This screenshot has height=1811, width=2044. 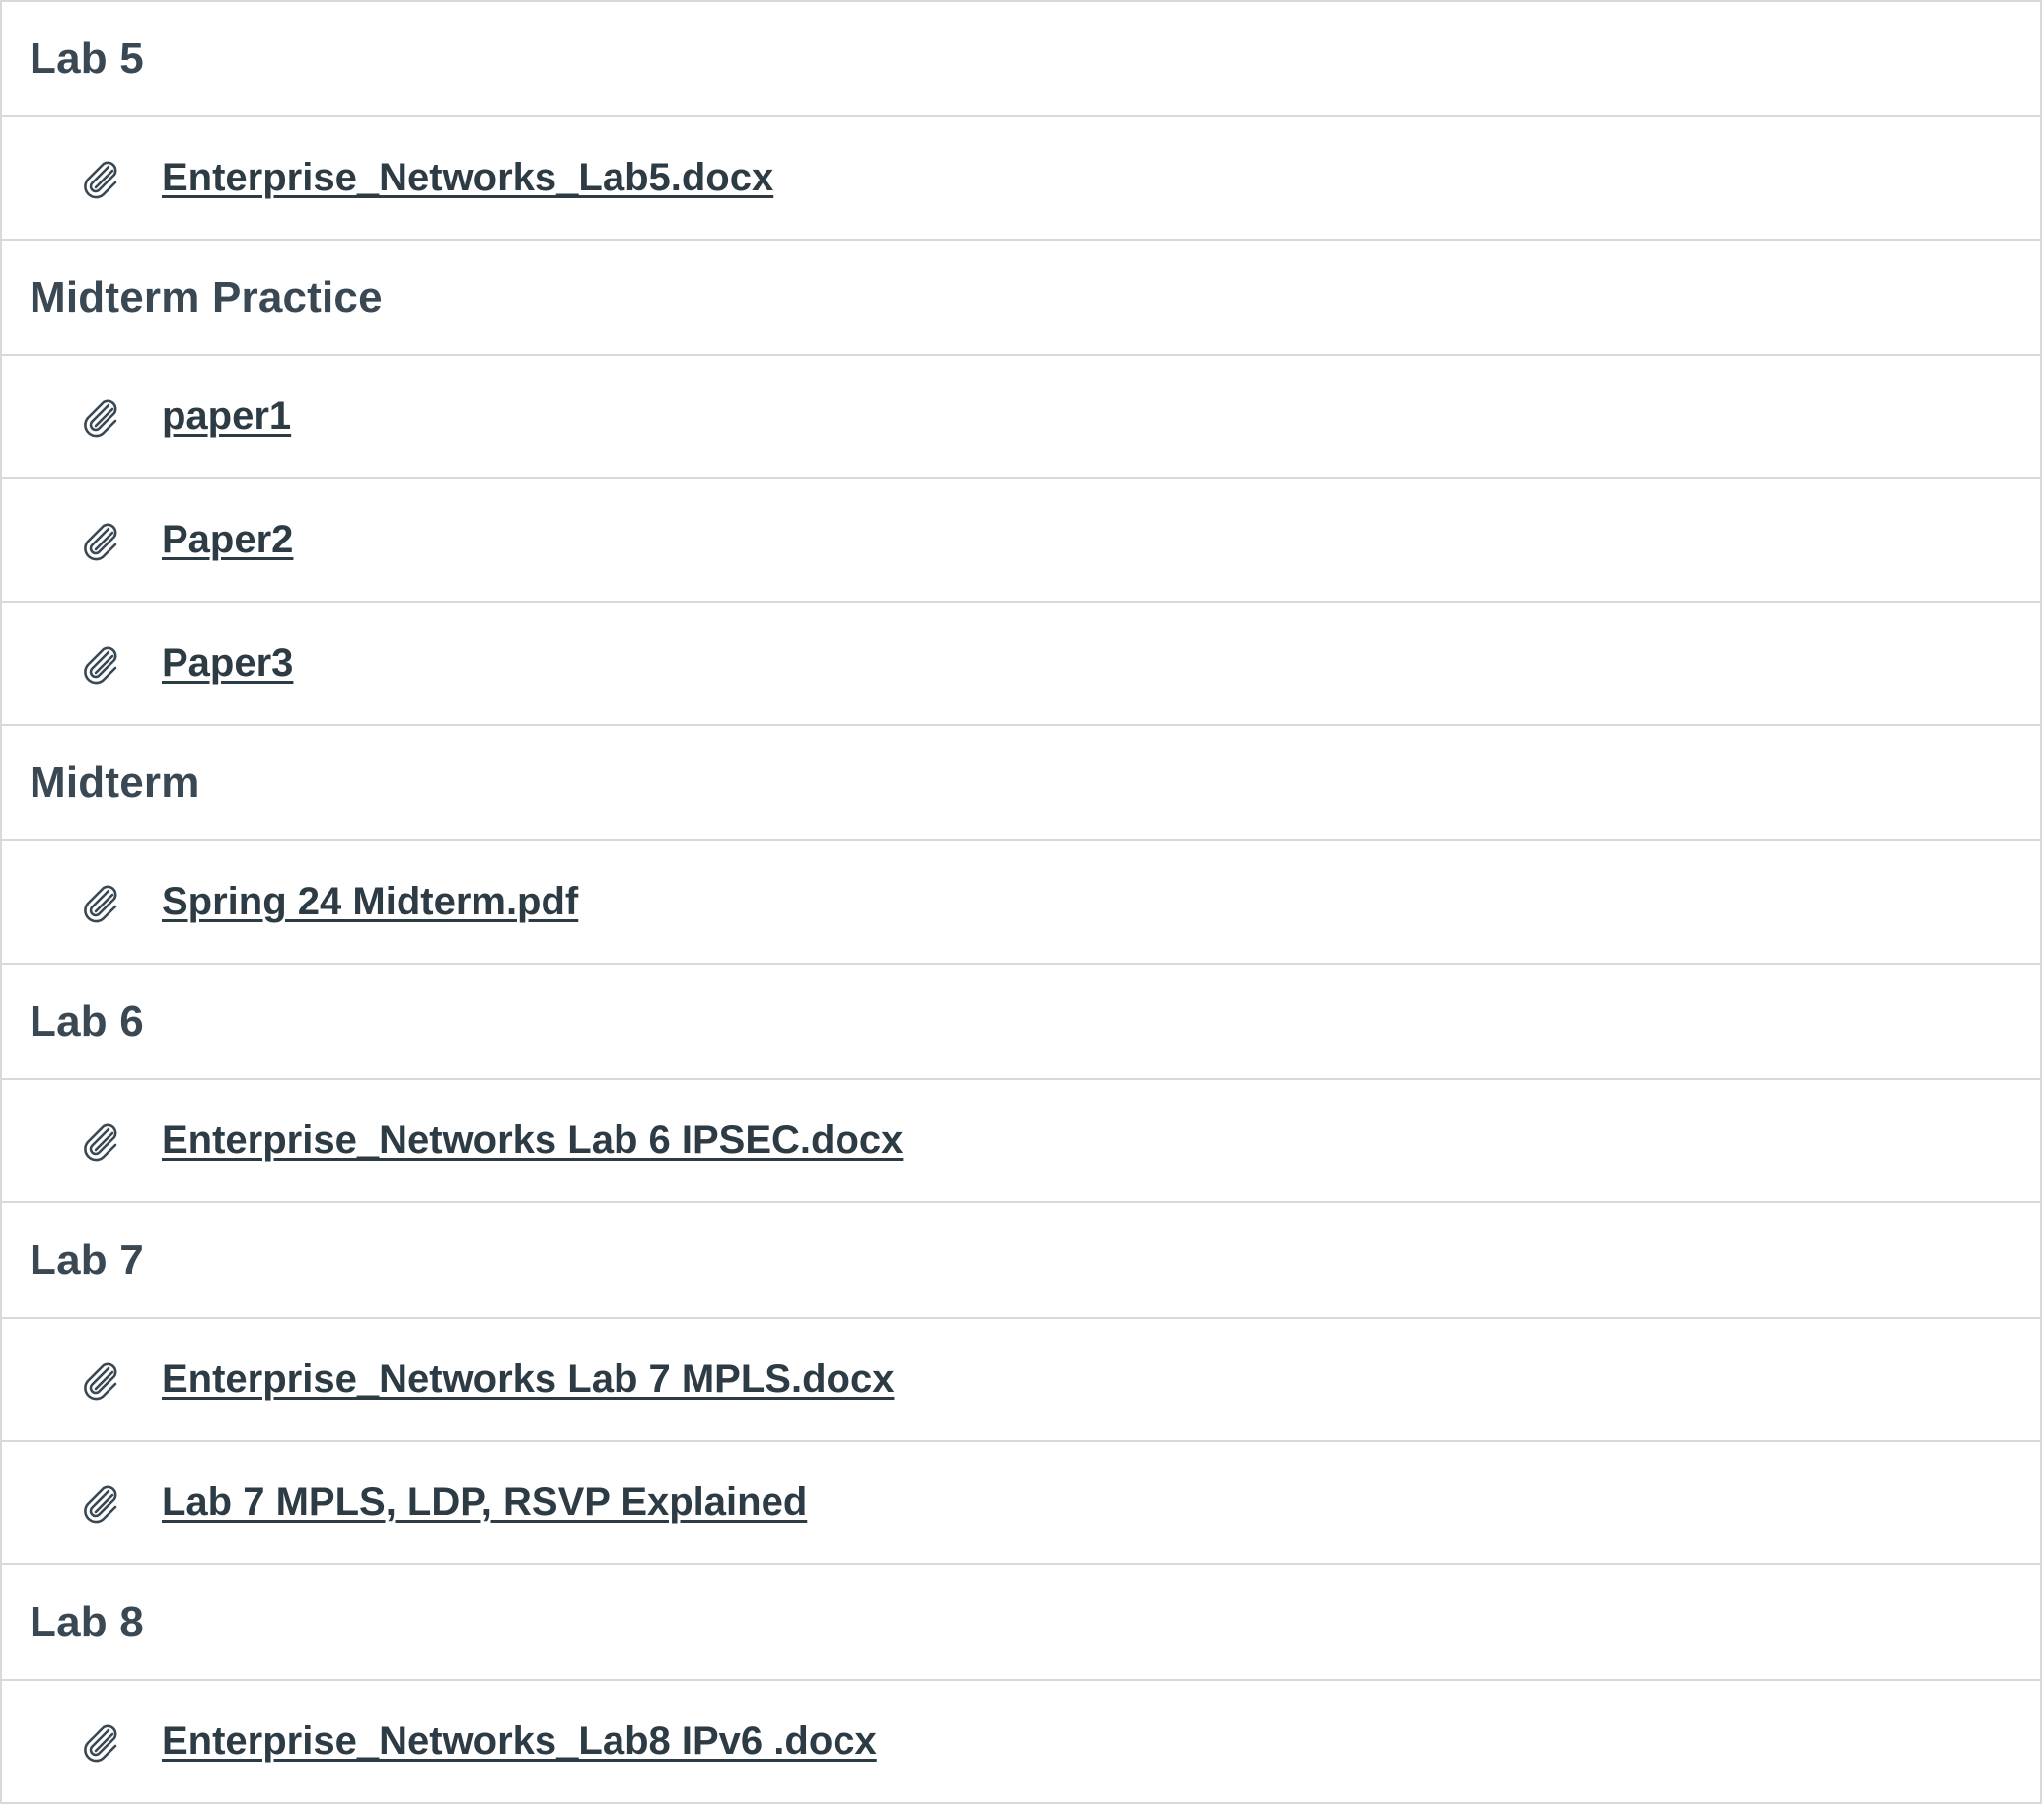 What do you see at coordinates (228, 540) in the screenshot?
I see `module-item-link: Paper2` at bounding box center [228, 540].